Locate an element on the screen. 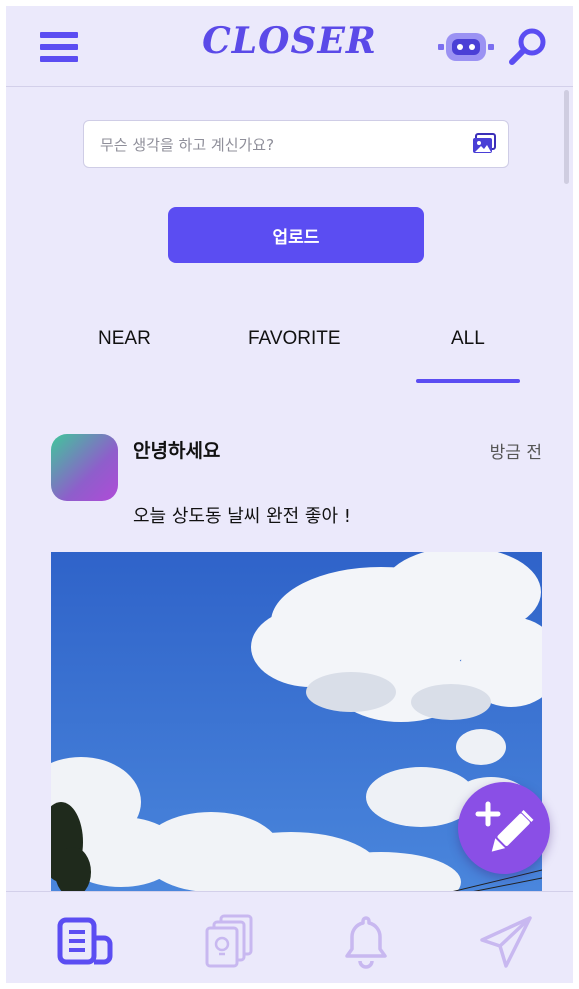 This screenshot has height=989, width=579. post-composer is located at coordinates (296, 144).